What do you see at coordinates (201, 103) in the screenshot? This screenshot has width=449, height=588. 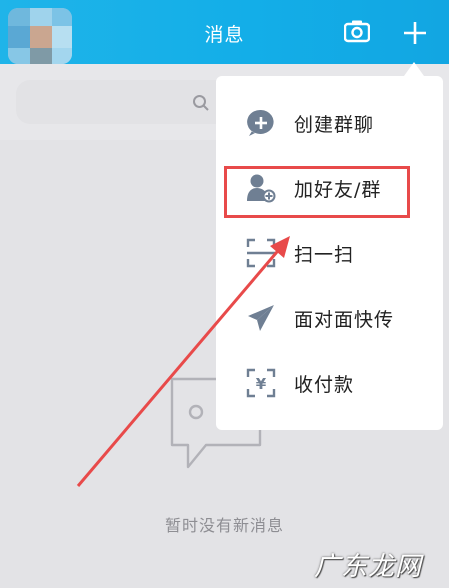 I see `search-icon` at bounding box center [201, 103].